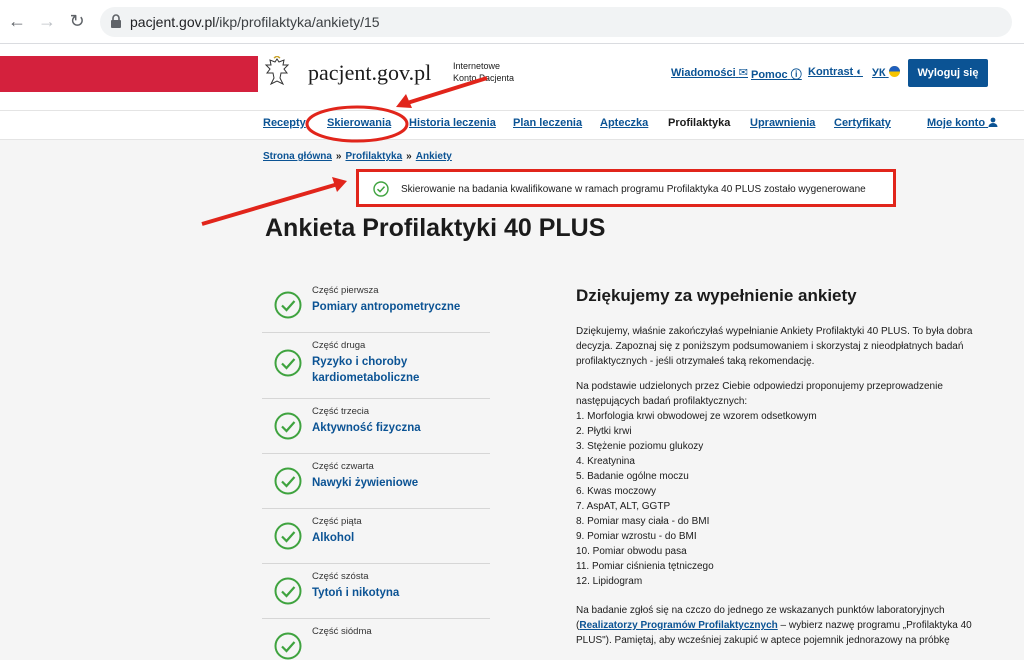 This screenshot has height=660, width=1024. I want to click on nav-uprawnienia: Uprawnienia, so click(782, 123).